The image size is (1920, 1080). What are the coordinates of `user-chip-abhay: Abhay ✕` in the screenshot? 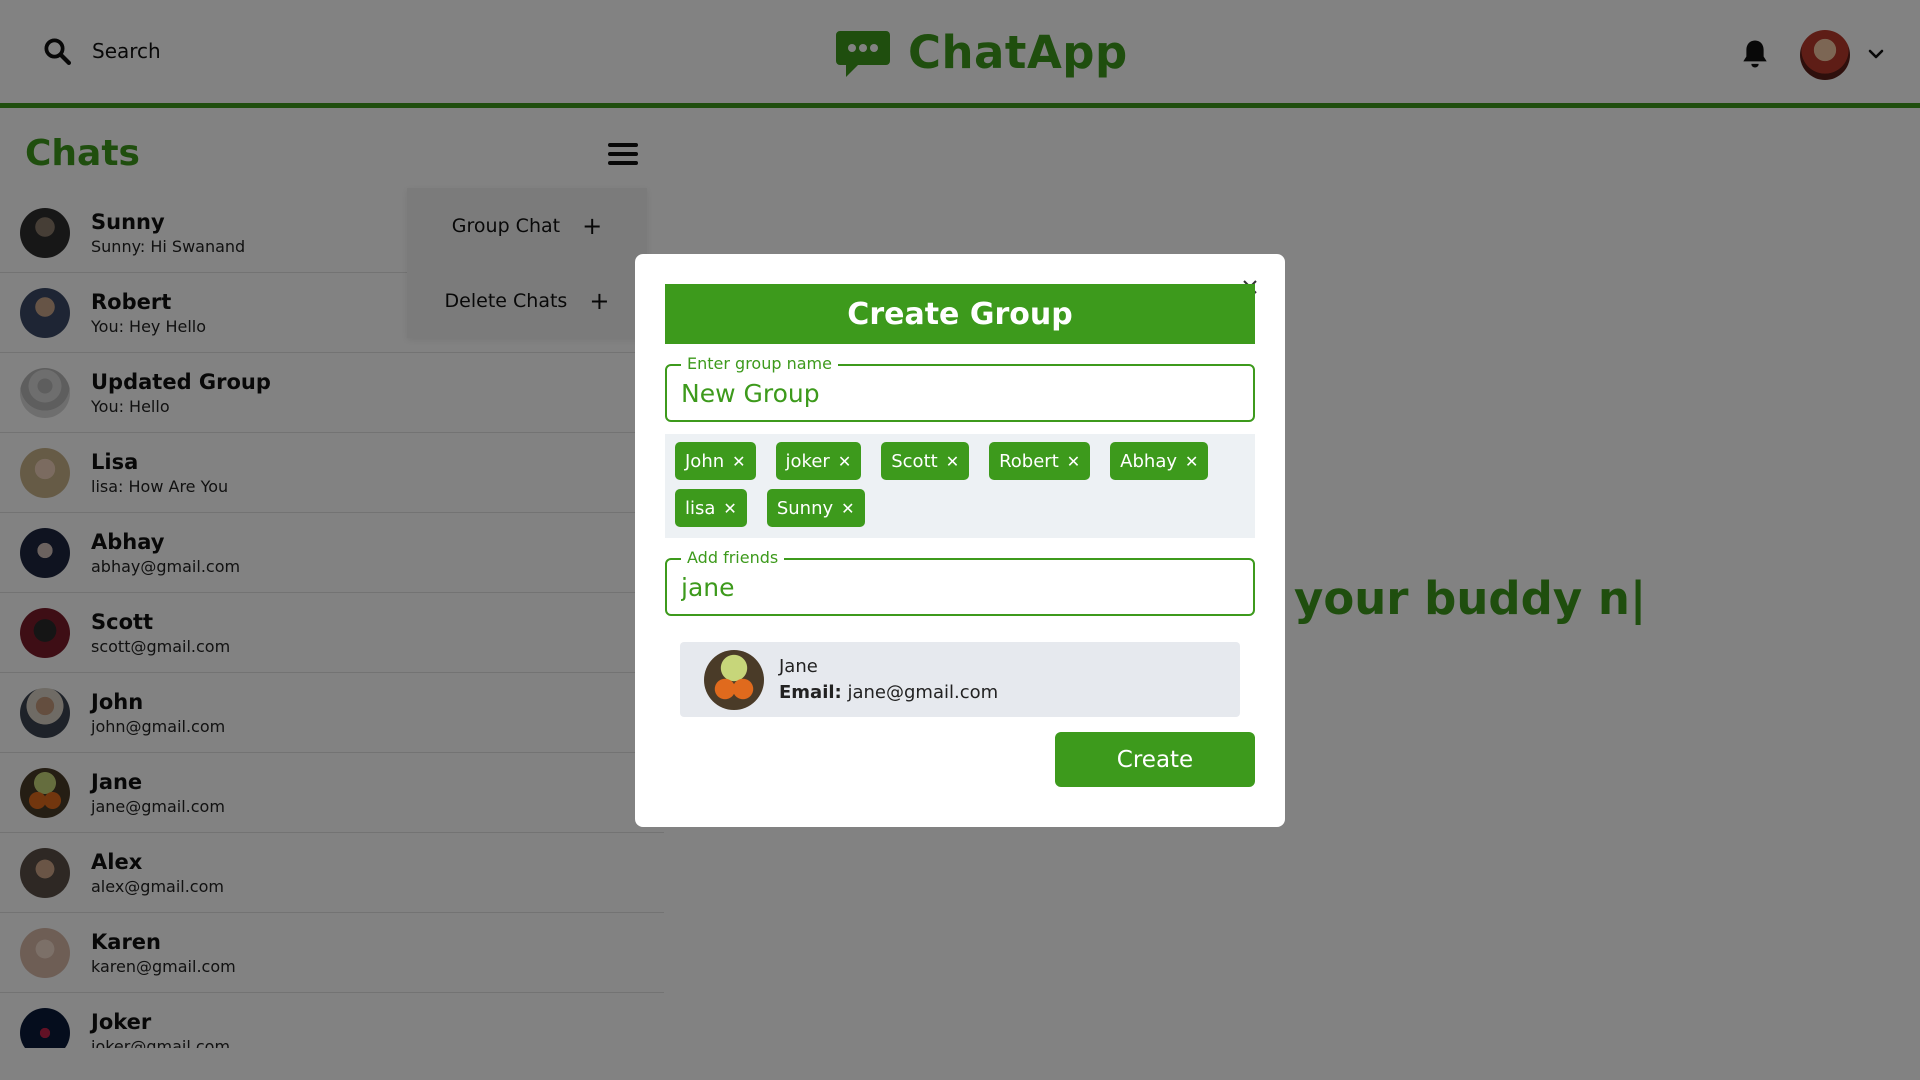 It's located at (1159, 461).